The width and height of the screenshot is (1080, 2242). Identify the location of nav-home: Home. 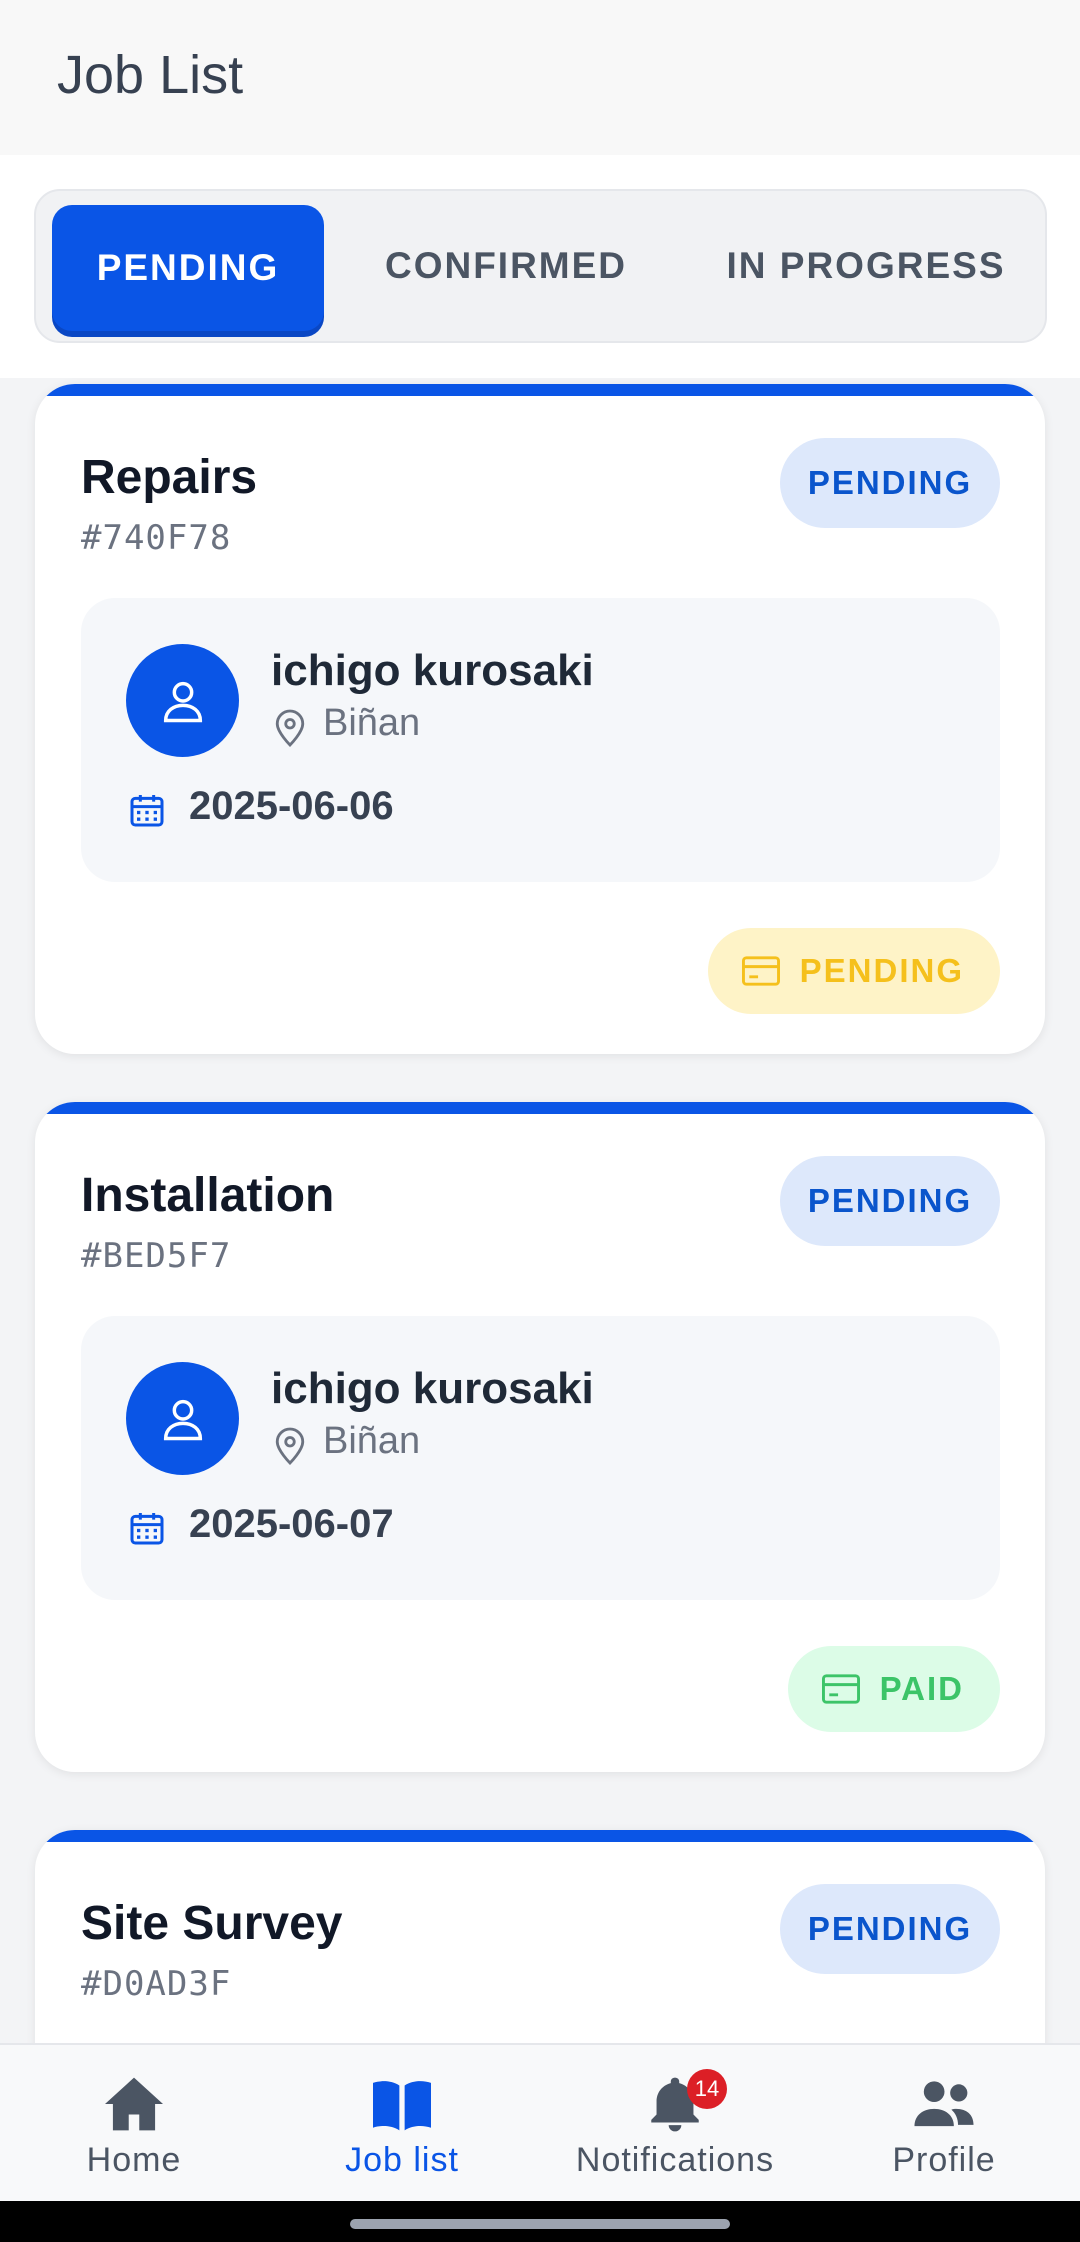
(134, 2124).